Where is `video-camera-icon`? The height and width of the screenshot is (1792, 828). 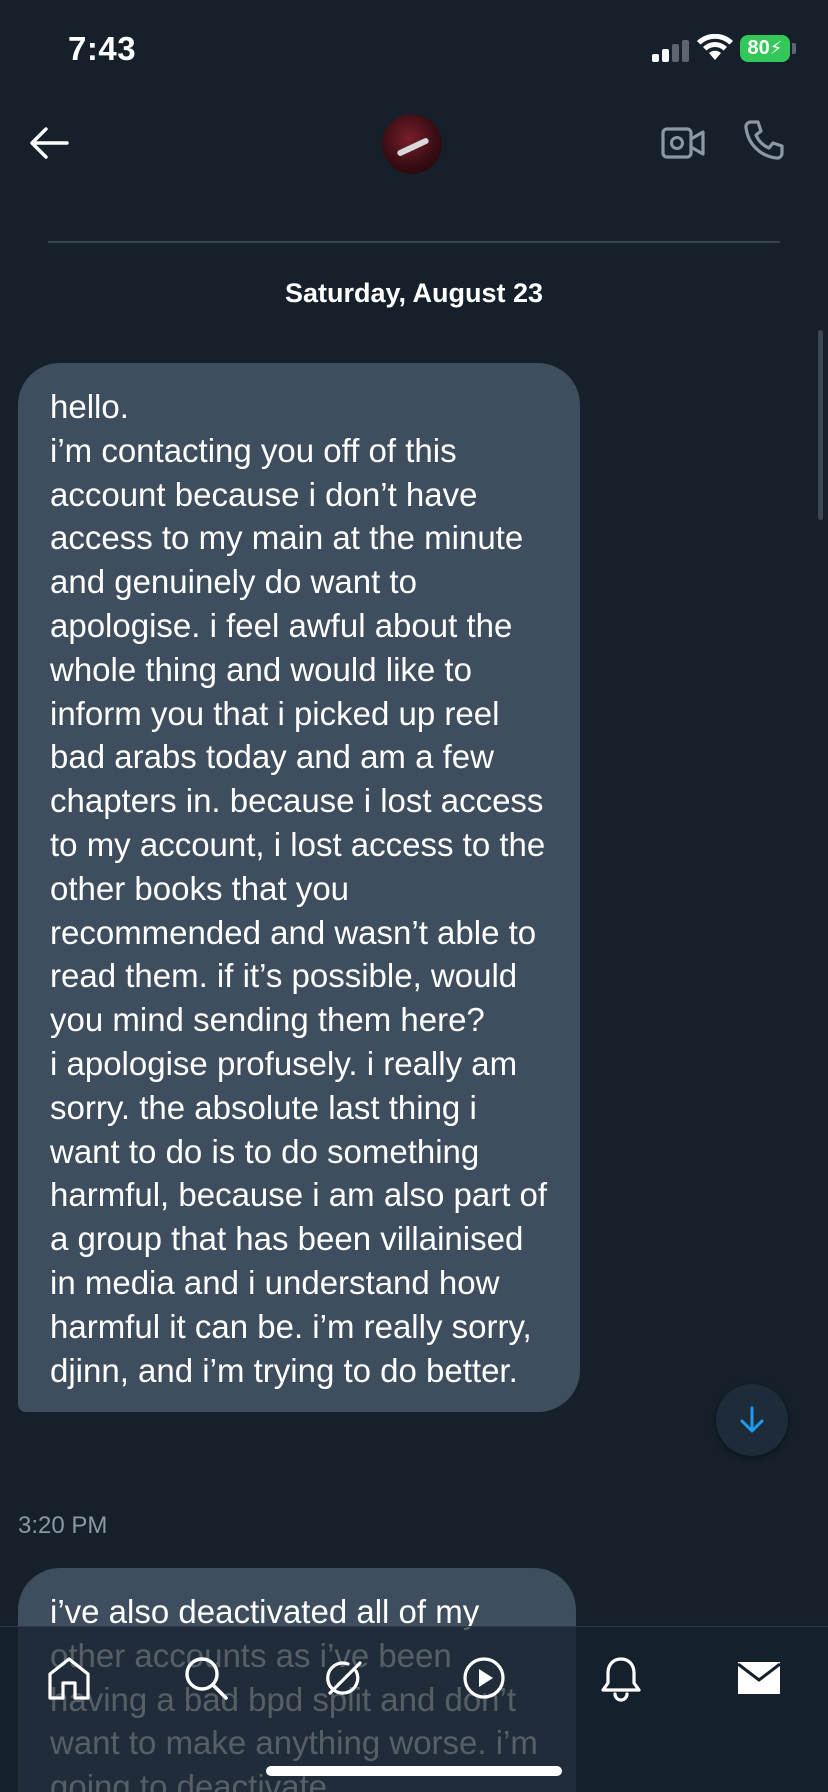 video-camera-icon is located at coordinates (683, 143).